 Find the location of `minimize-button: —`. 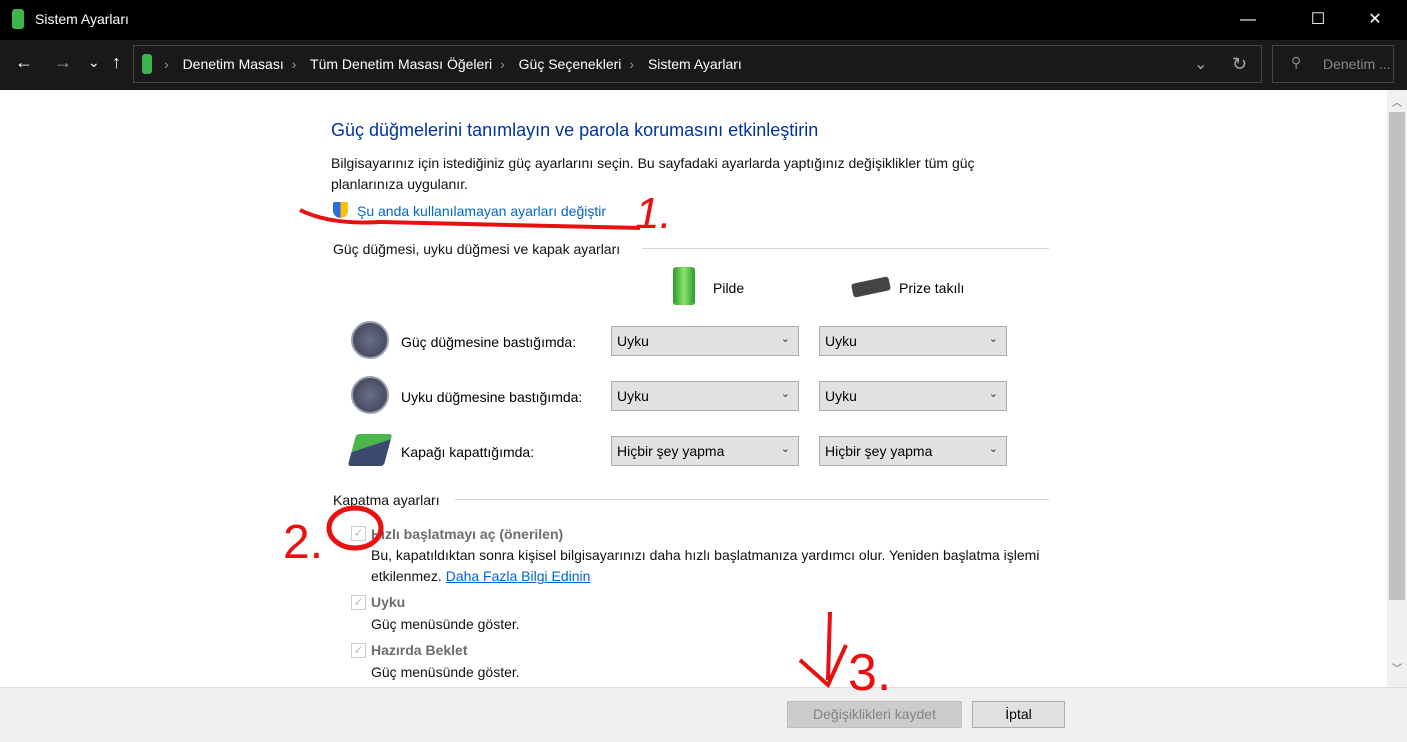

minimize-button: — is located at coordinates (1248, 20).